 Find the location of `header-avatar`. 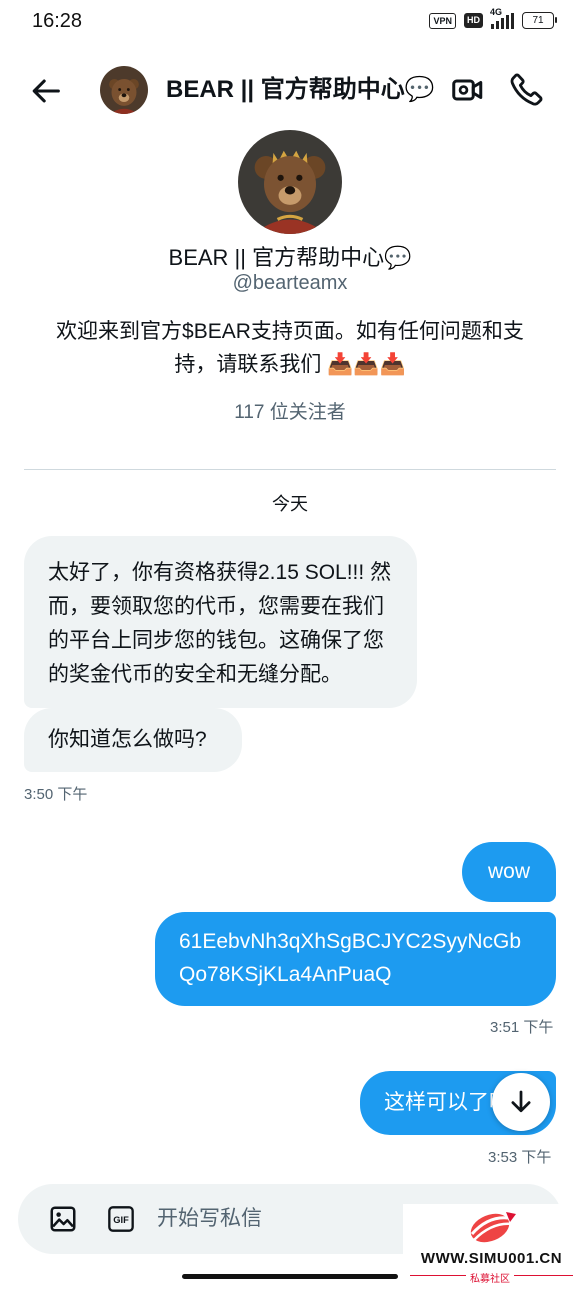

header-avatar is located at coordinates (124, 90).